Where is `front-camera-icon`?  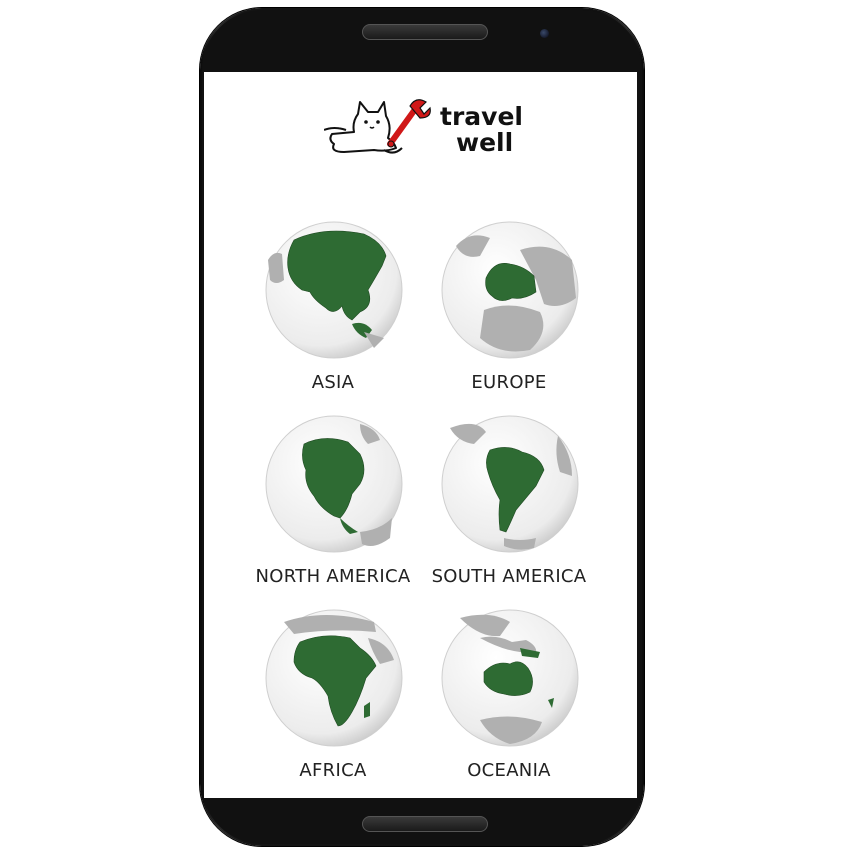
front-camera-icon is located at coordinates (544, 33).